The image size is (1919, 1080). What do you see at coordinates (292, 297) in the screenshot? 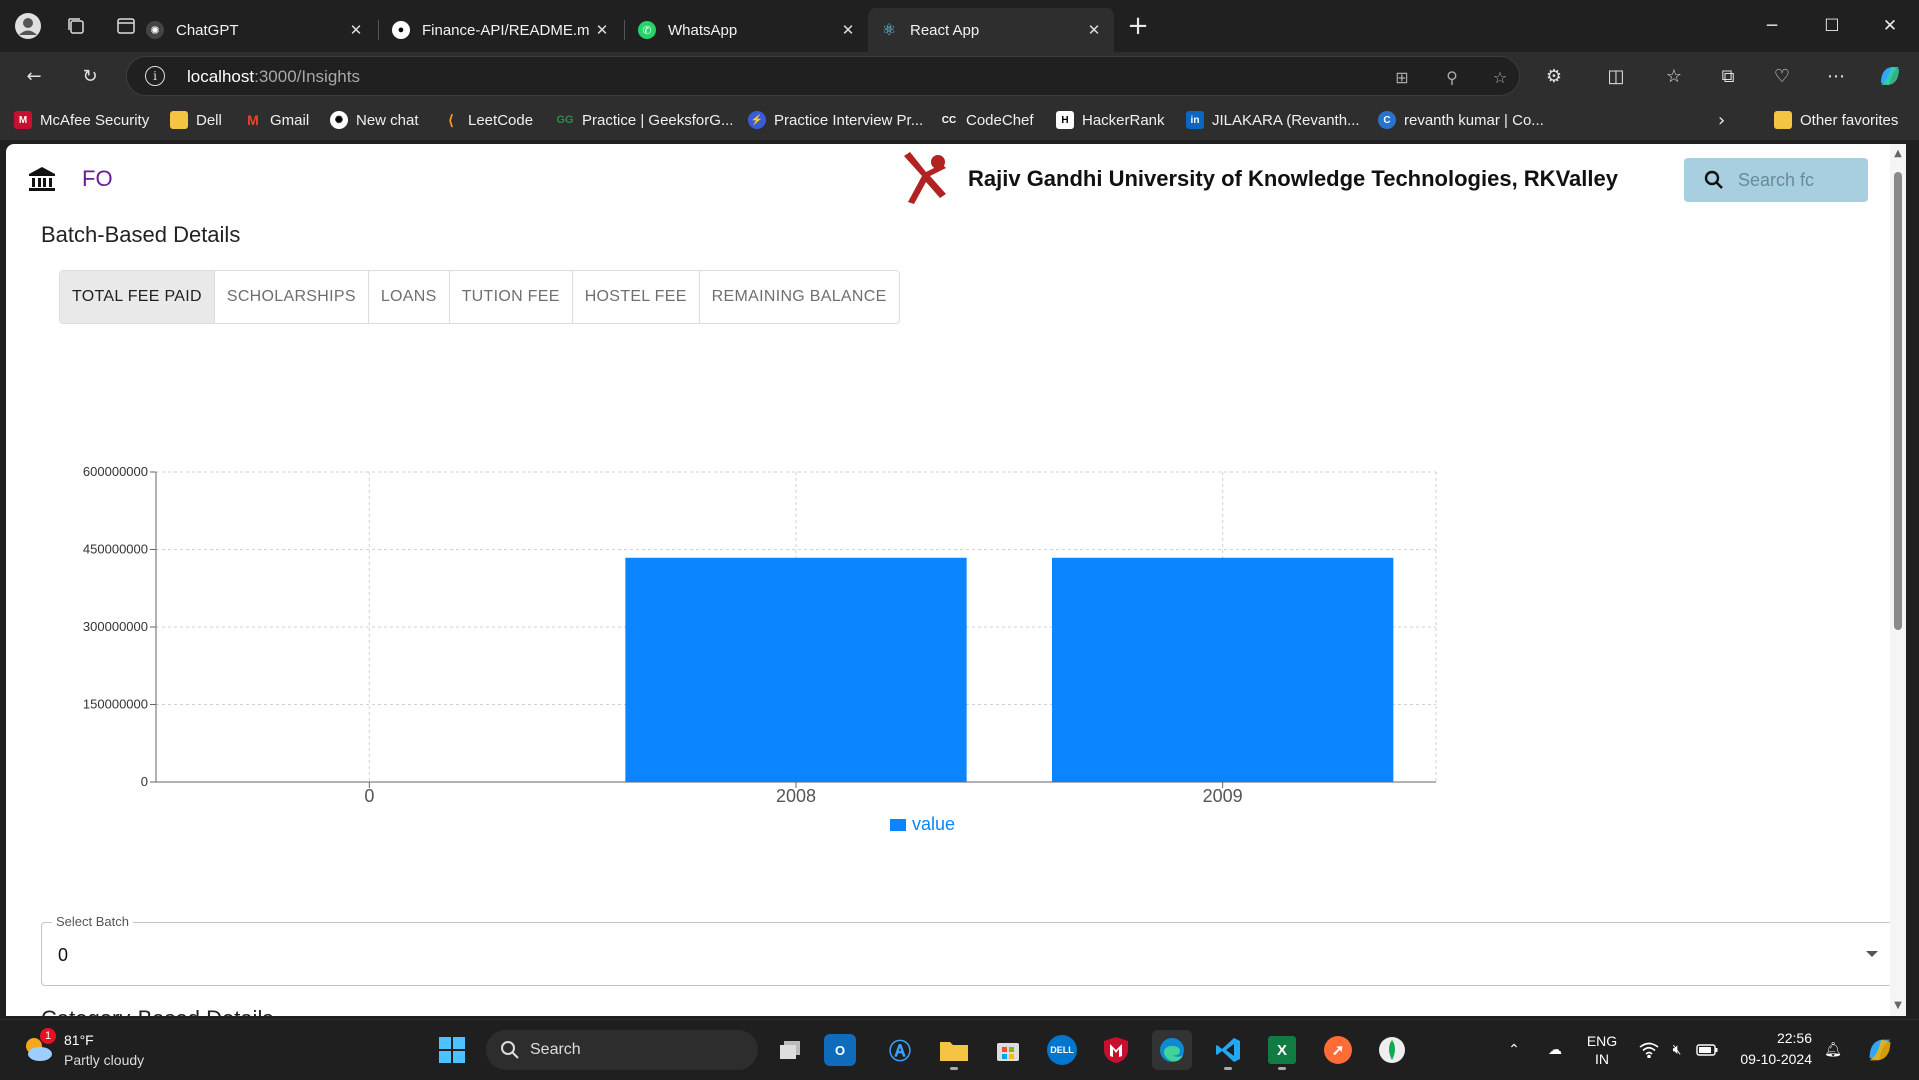
I see `tab-scholarships: SCHOLARSHIPS` at bounding box center [292, 297].